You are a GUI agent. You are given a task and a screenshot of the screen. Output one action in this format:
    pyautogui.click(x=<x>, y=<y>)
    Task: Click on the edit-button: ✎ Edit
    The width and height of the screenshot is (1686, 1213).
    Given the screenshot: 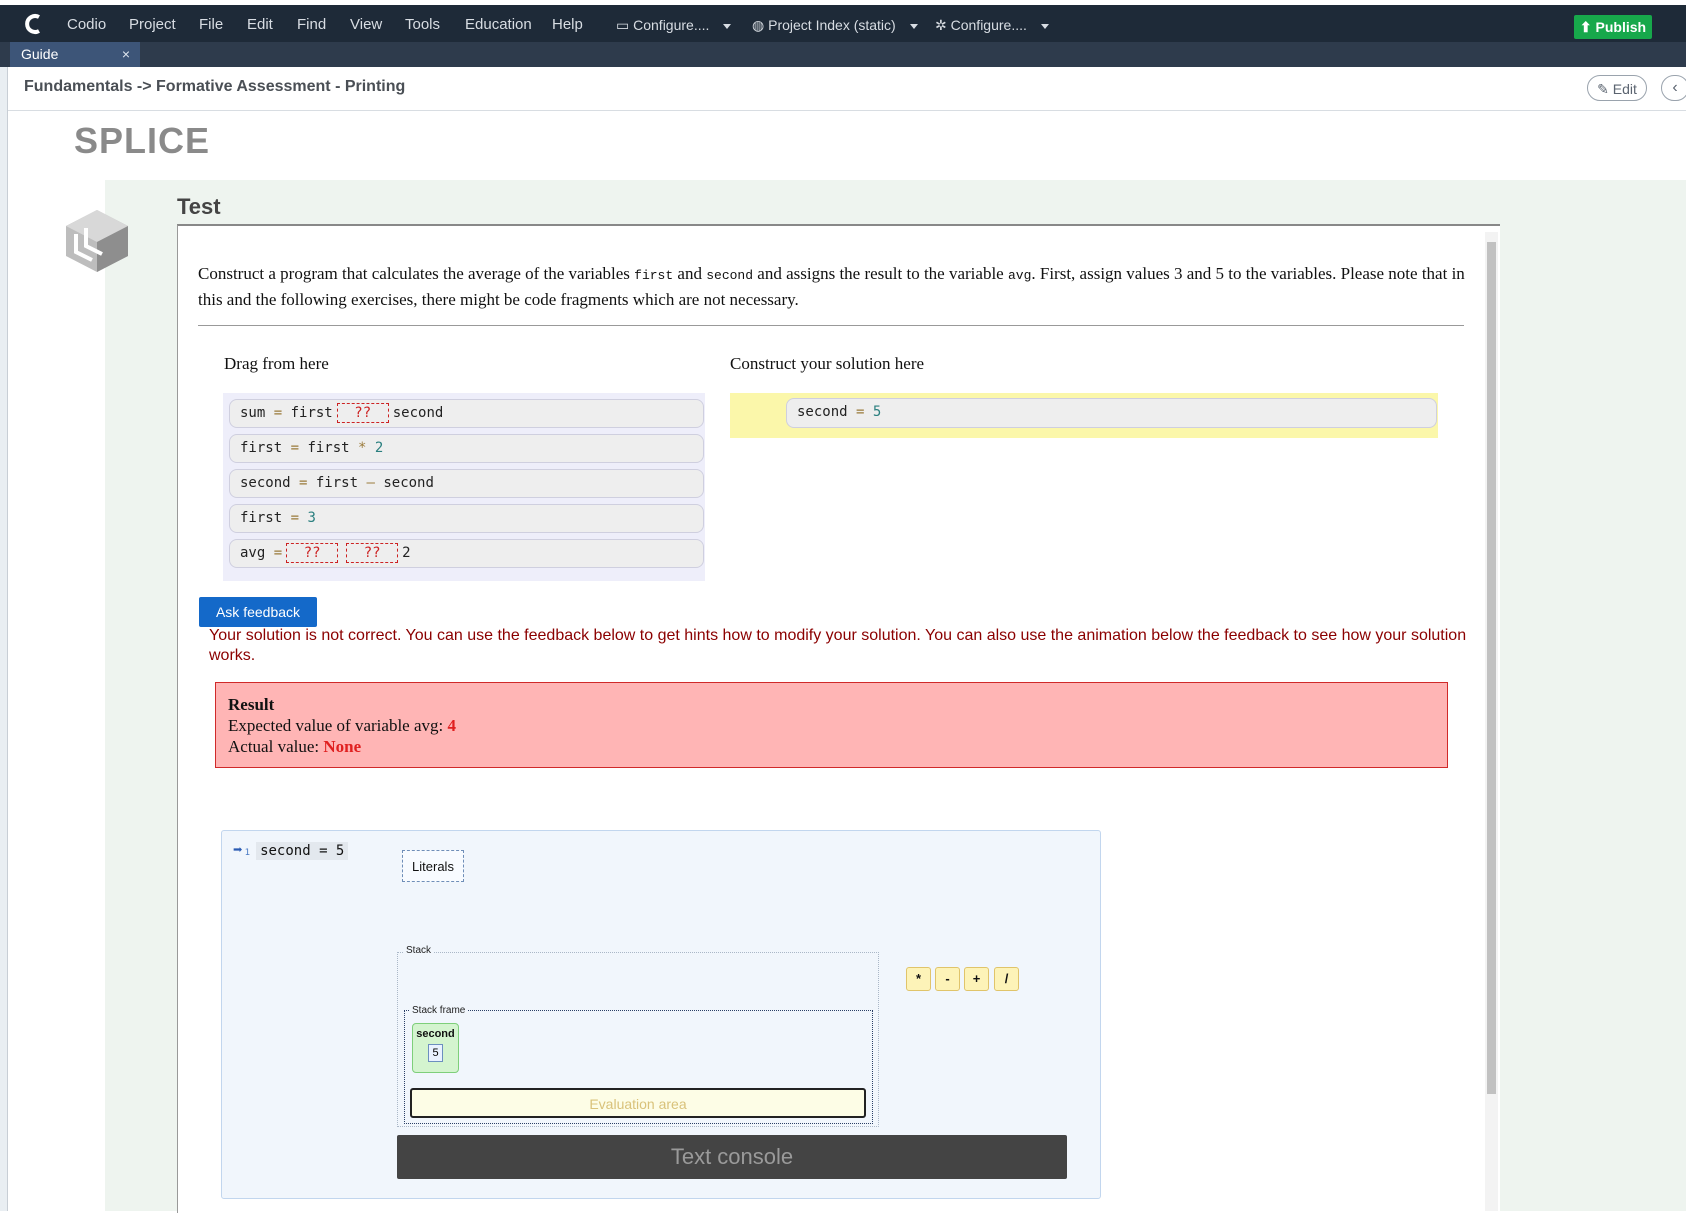 What is the action you would take?
    pyautogui.click(x=1617, y=88)
    